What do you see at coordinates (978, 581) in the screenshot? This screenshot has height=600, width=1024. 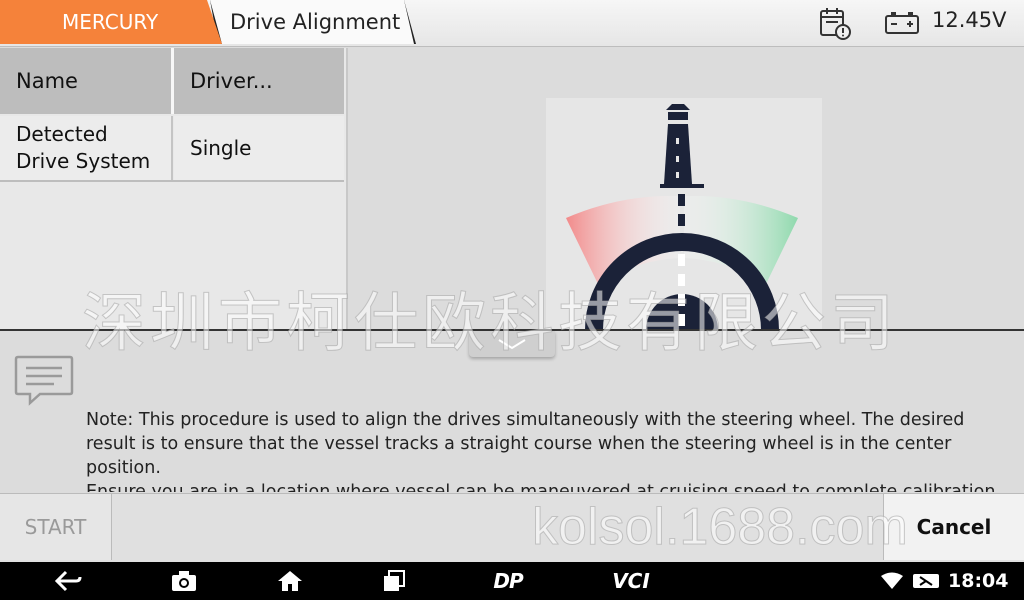 I see `system-clock: 18:04` at bounding box center [978, 581].